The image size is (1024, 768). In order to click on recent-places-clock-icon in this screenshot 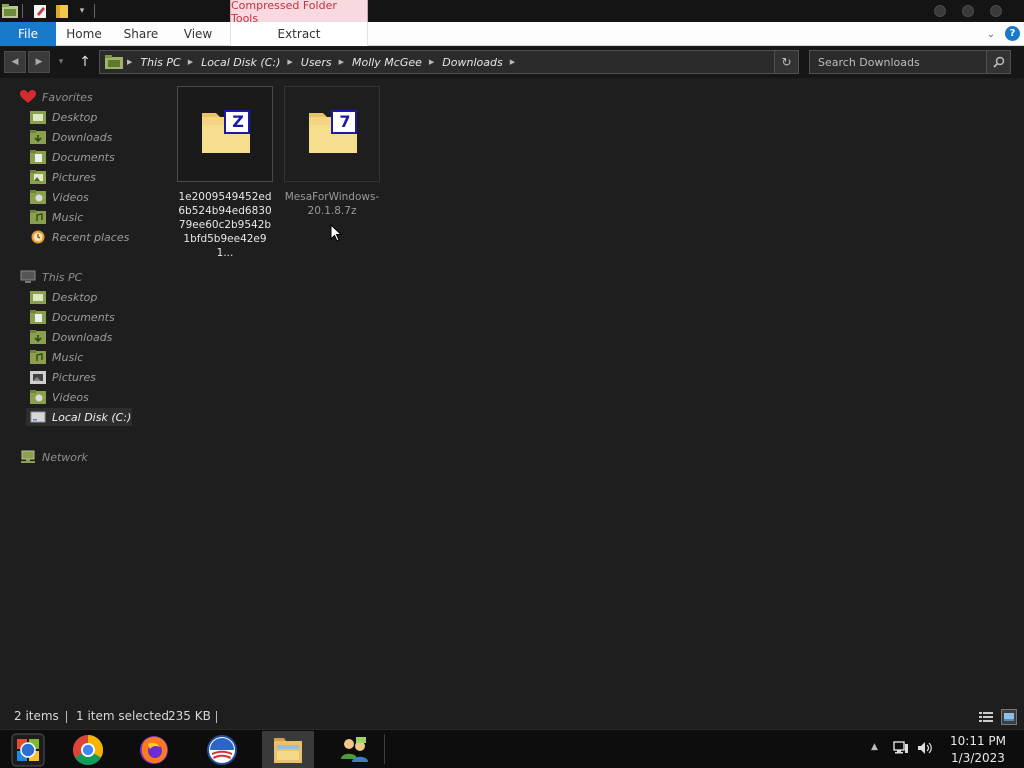, I will do `click(38, 237)`.